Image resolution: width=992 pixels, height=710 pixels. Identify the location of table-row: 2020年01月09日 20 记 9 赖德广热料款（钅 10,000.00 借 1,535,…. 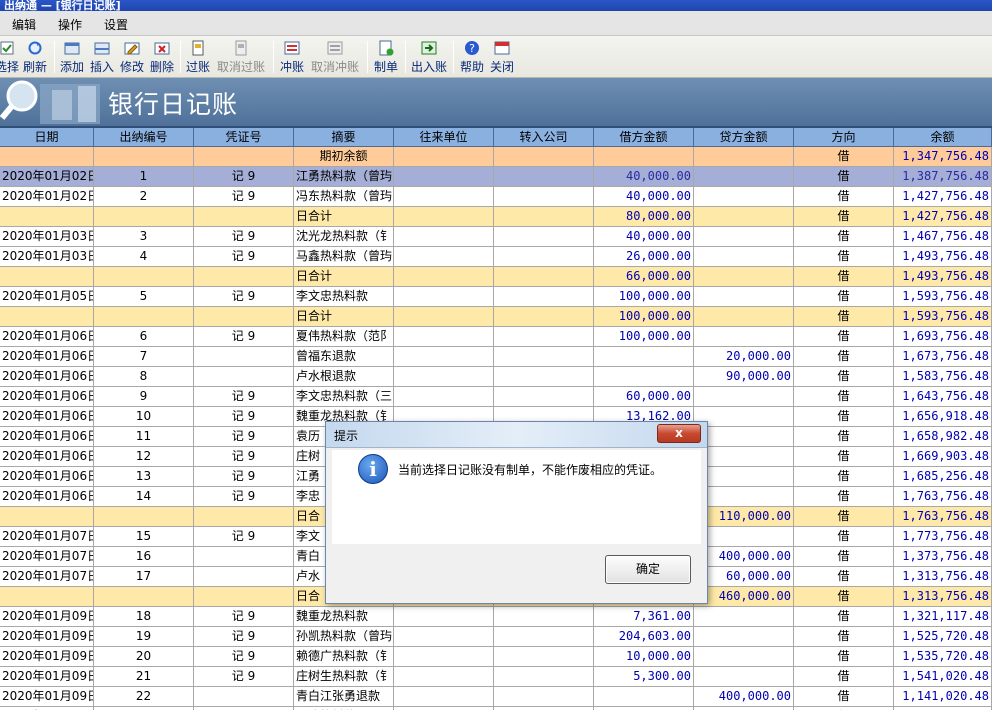
(496, 657).